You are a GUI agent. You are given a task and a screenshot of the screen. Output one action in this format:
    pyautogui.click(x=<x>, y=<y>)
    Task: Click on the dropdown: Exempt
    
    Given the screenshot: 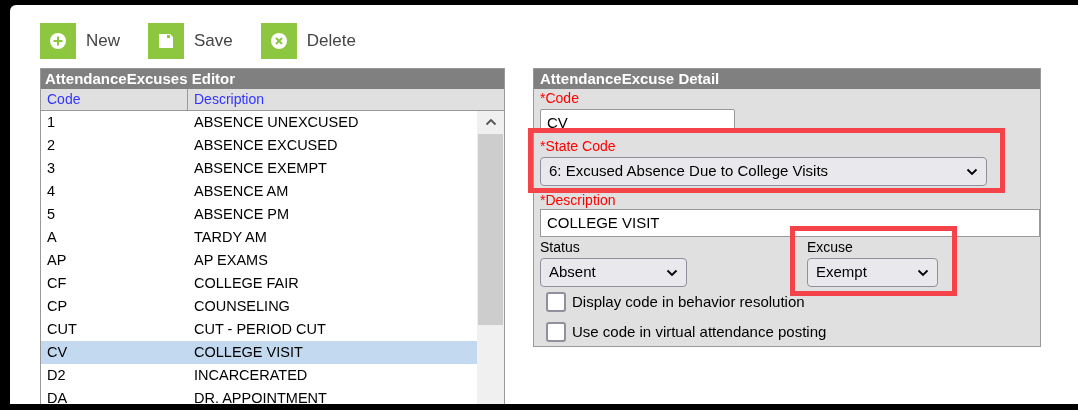 What is the action you would take?
    pyautogui.click(x=872, y=272)
    